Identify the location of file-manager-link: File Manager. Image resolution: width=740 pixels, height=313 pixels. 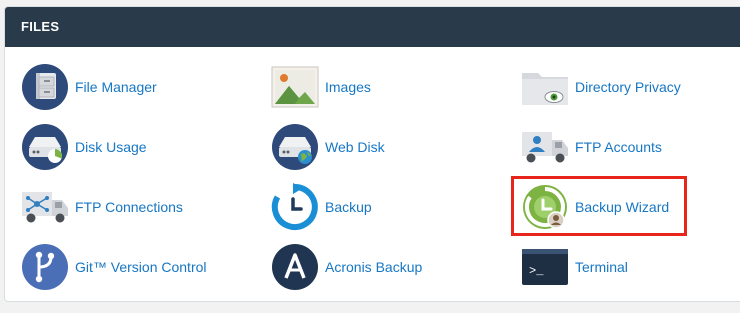
(88, 87).